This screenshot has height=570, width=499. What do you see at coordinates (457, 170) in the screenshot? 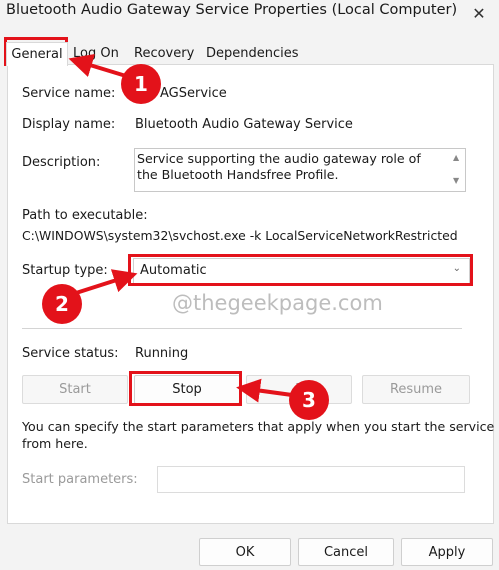
I see `description-scrollbar: ▲ ▼` at bounding box center [457, 170].